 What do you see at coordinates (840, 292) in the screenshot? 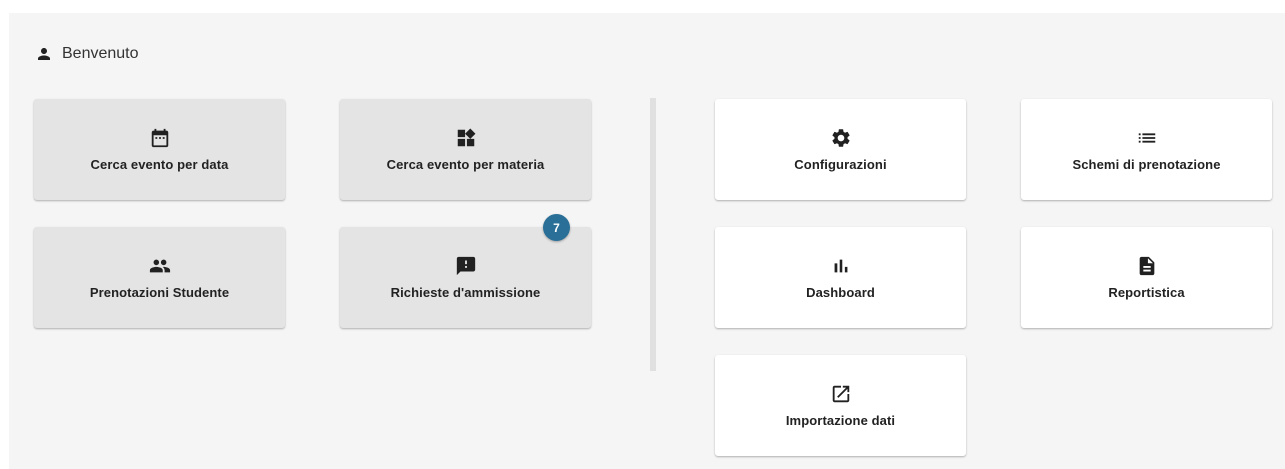
I see `tile-label: Dashboard` at bounding box center [840, 292].